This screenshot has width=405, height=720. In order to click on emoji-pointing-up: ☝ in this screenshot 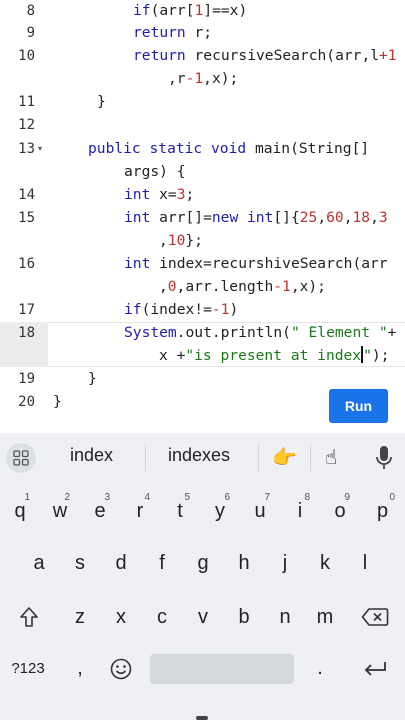, I will do `click(331, 457)`.